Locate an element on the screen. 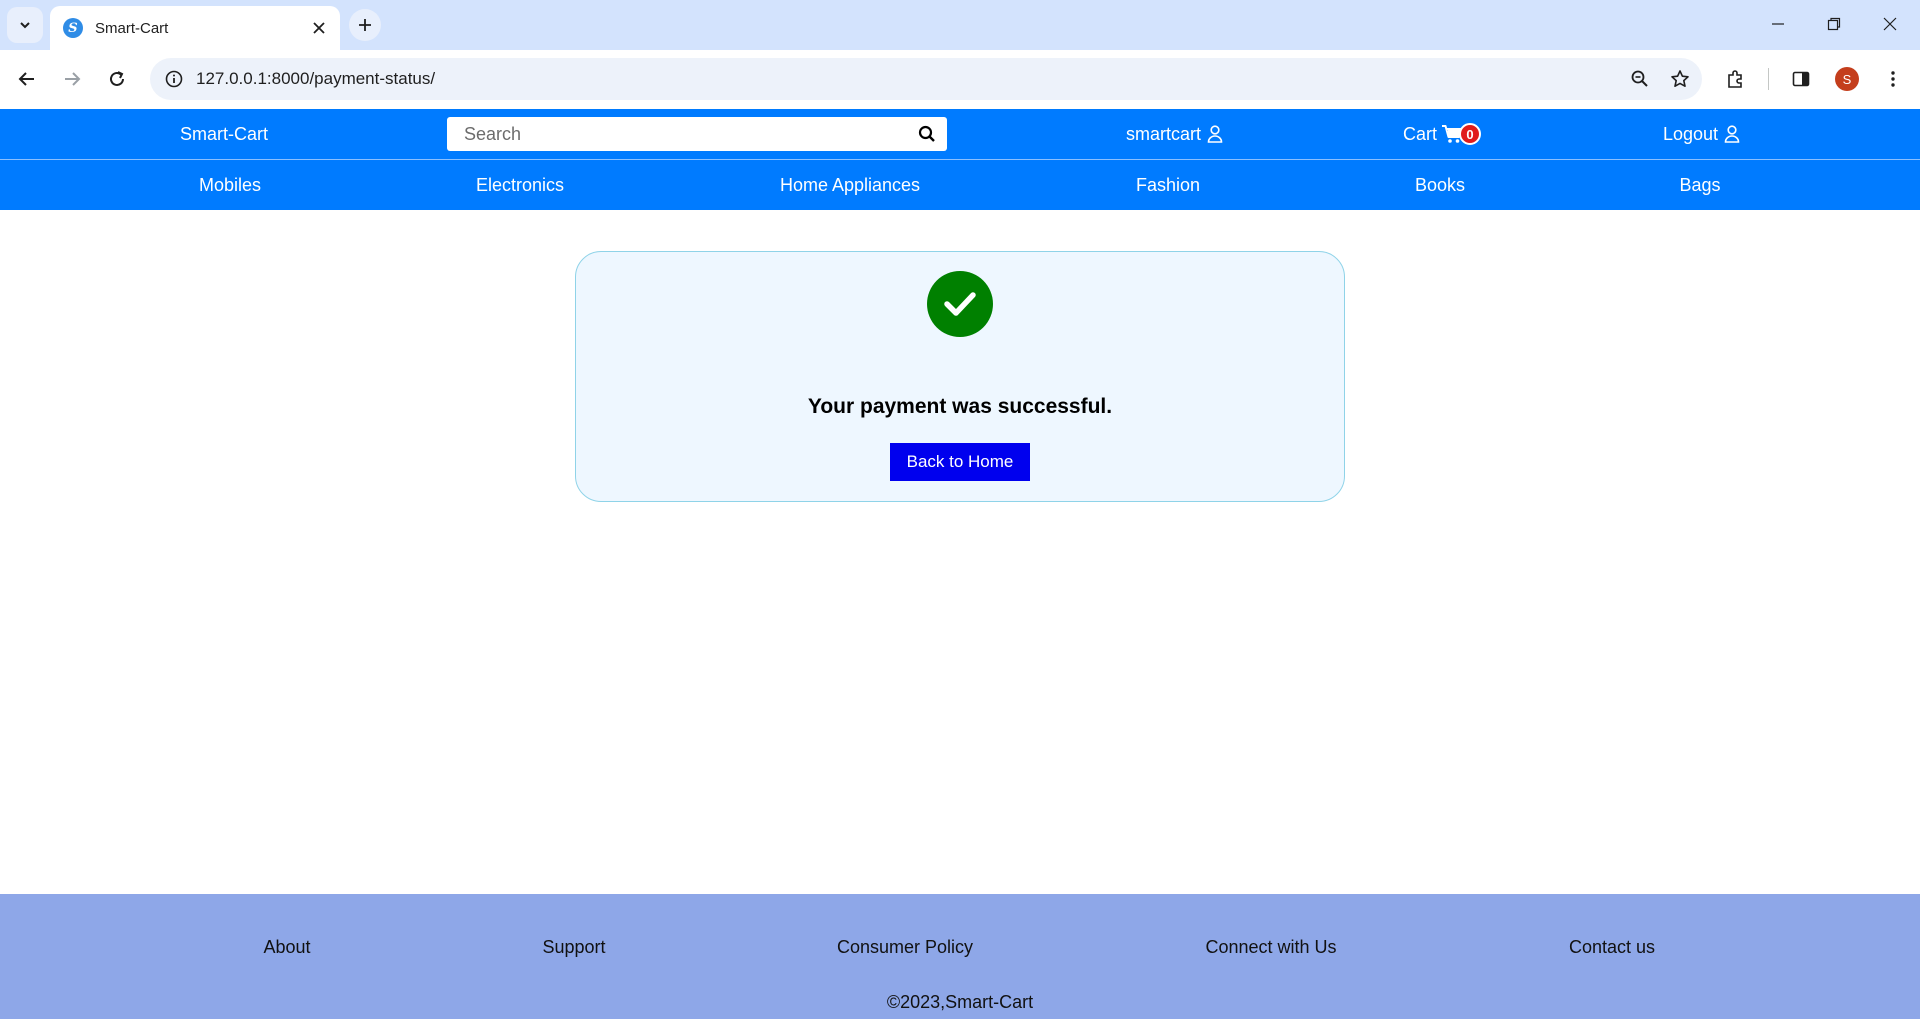 This screenshot has width=1920, height=1019. payment-status-message: Your payment was successful. is located at coordinates (960, 406).